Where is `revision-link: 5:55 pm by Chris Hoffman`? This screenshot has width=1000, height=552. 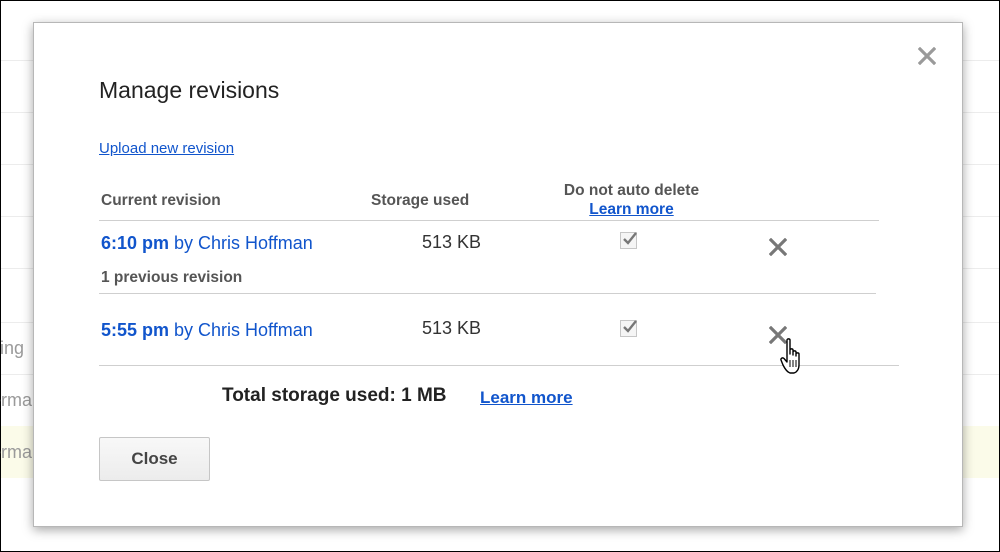
revision-link: 5:55 pm by Chris Hoffman is located at coordinates (207, 330).